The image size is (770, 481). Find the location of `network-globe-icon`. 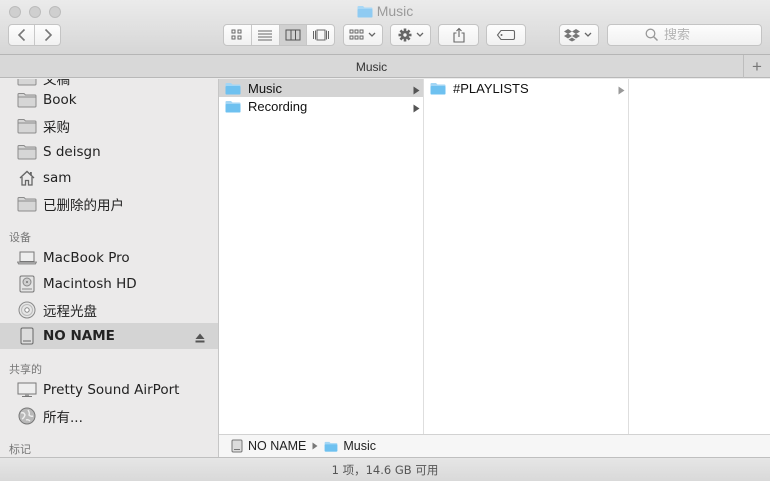

network-globe-icon is located at coordinates (27, 416).